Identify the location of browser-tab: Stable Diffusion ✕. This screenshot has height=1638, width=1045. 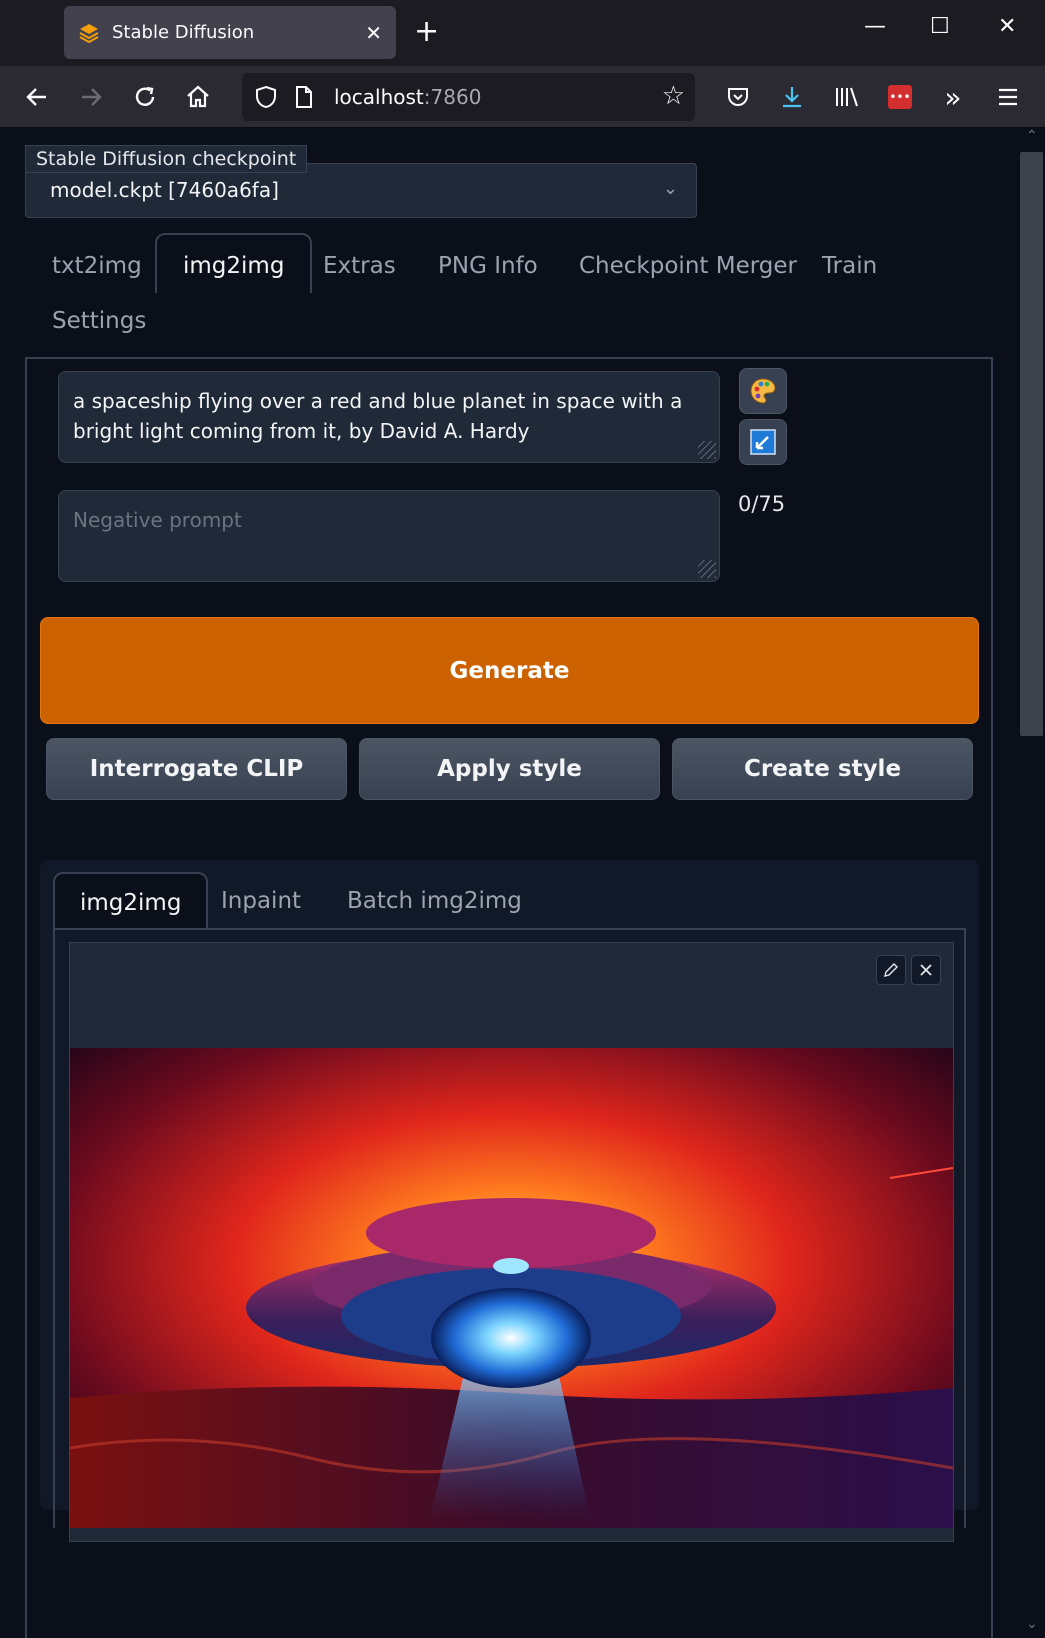
(230, 32).